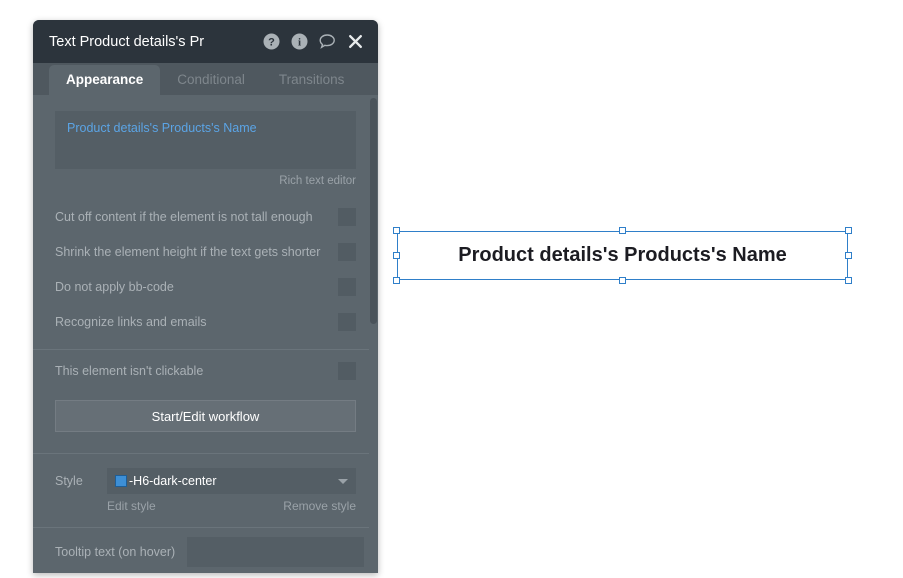  I want to click on resize-handle-se, so click(848, 280).